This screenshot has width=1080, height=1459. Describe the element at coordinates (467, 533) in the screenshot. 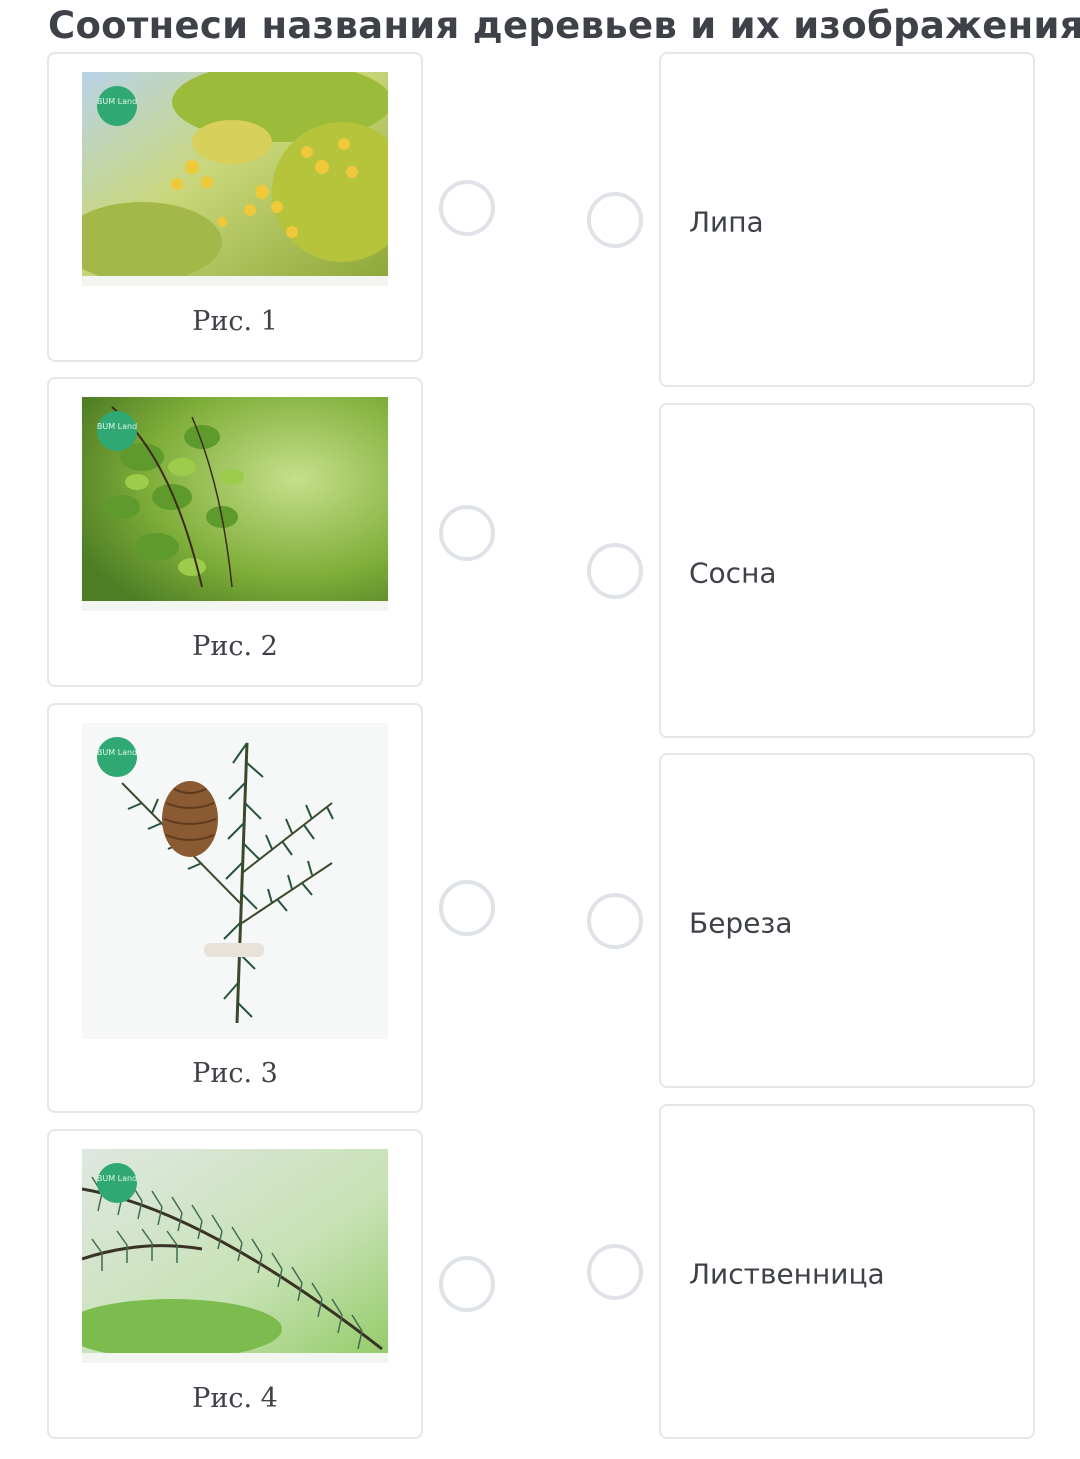

I see `image-2-connector-radio` at that location.